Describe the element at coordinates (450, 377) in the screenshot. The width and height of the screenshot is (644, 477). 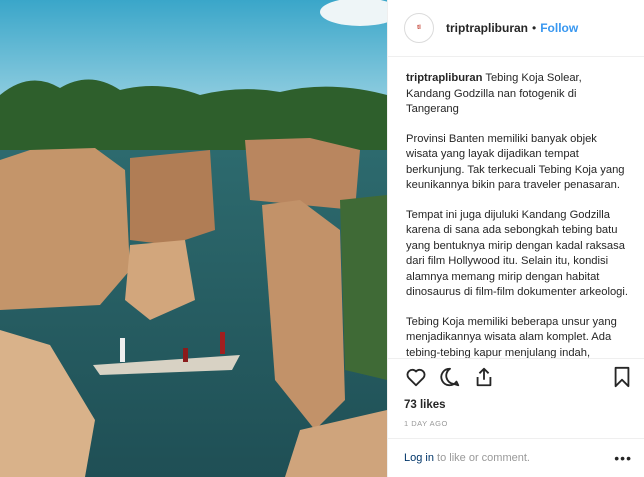
I see `comment-icon` at that location.